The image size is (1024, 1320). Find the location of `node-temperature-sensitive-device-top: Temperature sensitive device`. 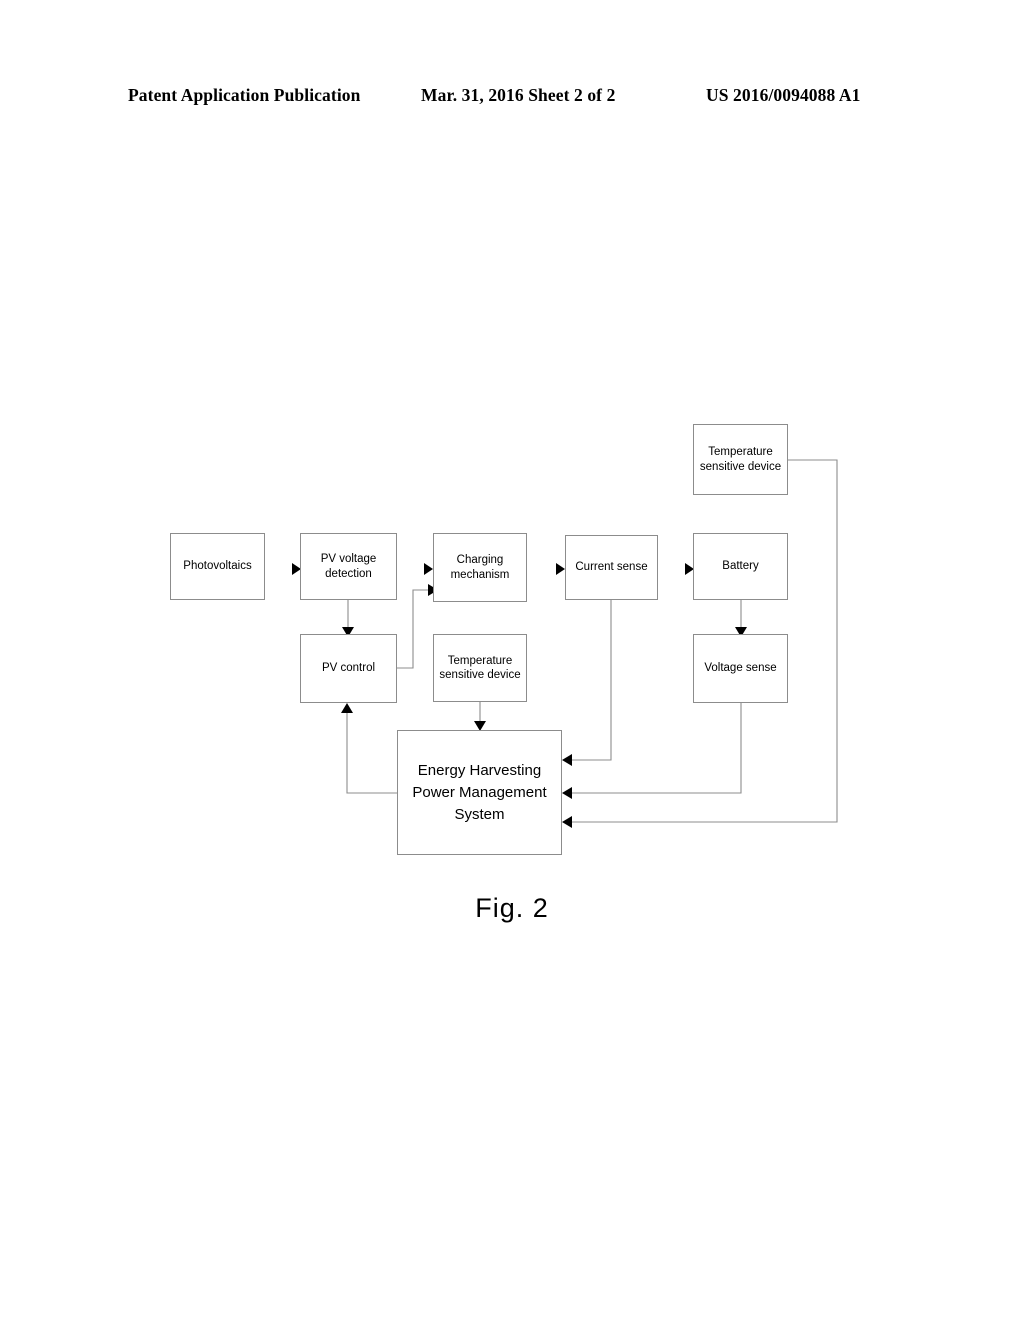

node-temperature-sensitive-device-top: Temperature sensitive device is located at coordinates (740, 459).